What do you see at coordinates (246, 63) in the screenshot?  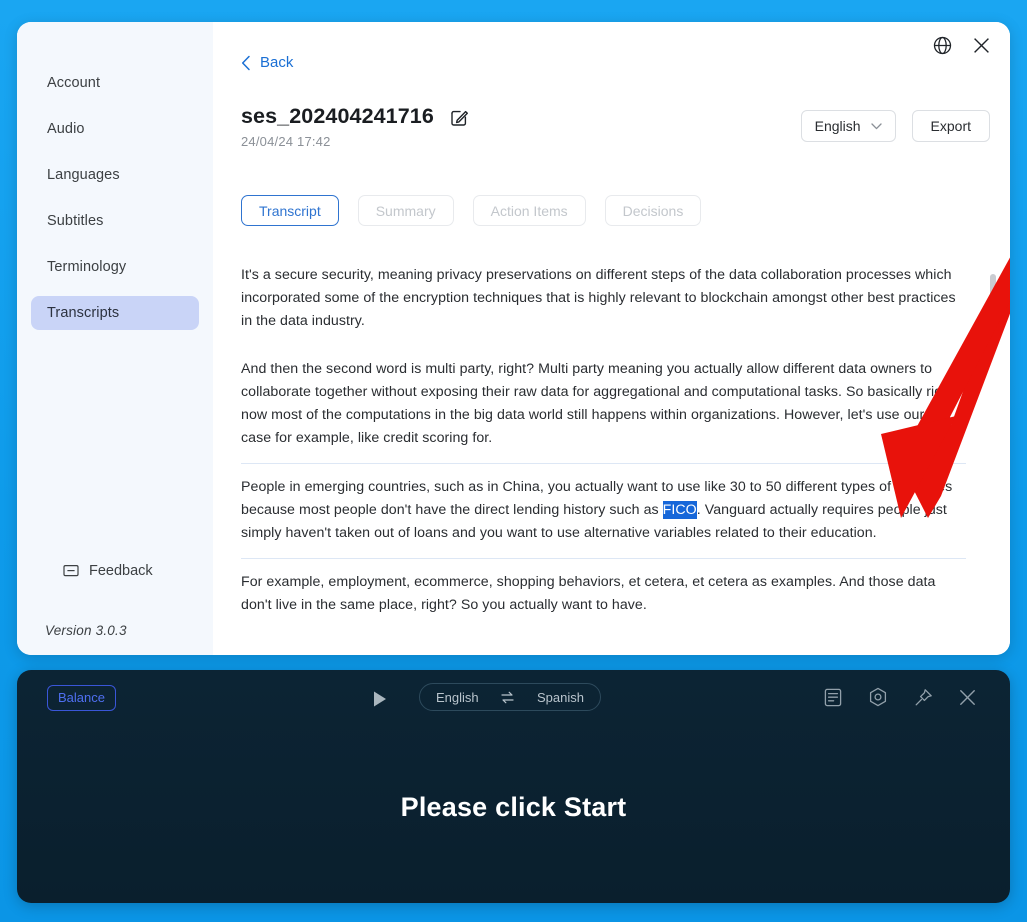 I see `chevron-left-icon` at bounding box center [246, 63].